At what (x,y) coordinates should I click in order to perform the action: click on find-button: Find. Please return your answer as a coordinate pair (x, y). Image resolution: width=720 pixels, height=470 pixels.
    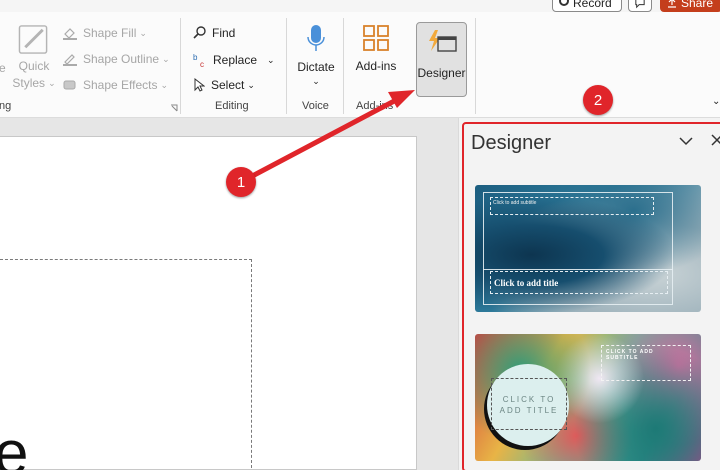
    Looking at the image, I should click on (214, 33).